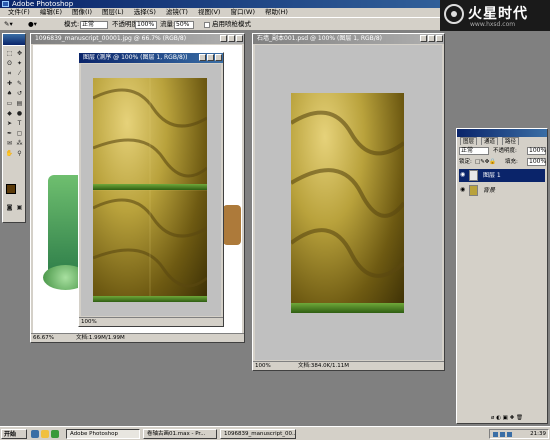 This screenshot has width=550, height=440. What do you see at coordinates (207, 25) in the screenshot?
I see `airbrush-checkbox` at bounding box center [207, 25].